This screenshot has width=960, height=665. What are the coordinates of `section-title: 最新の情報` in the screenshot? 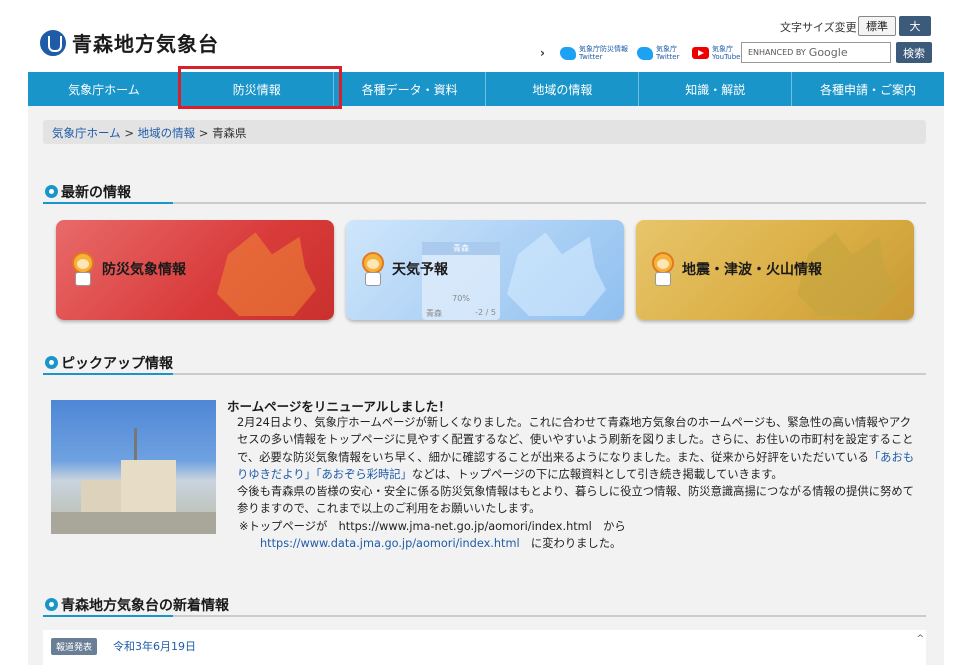 It's located at (96, 193).